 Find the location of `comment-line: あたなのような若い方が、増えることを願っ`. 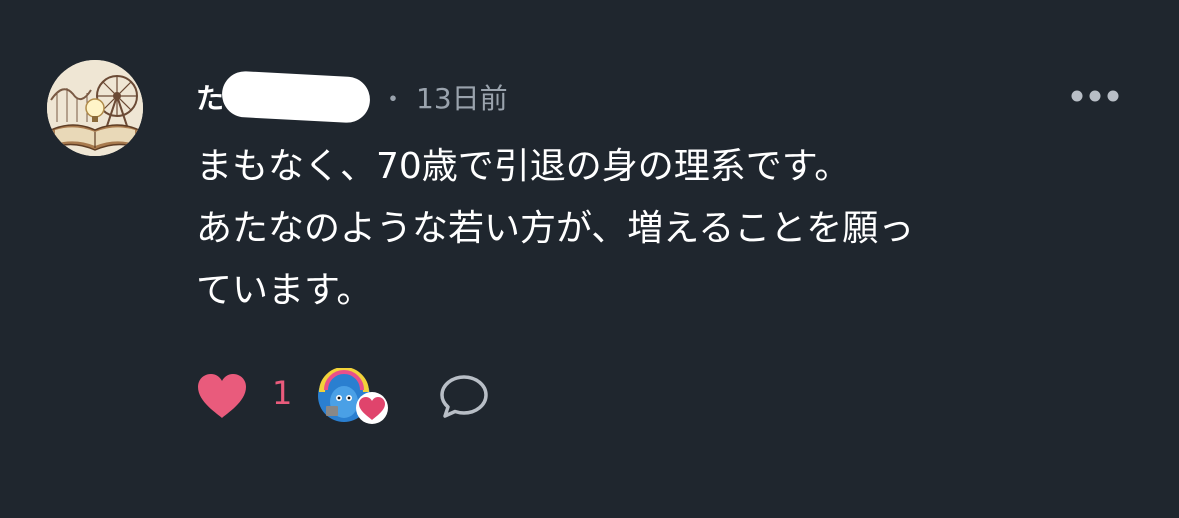

comment-line: あたなのような若い方が、増えることを願っ is located at coordinates (555, 228).